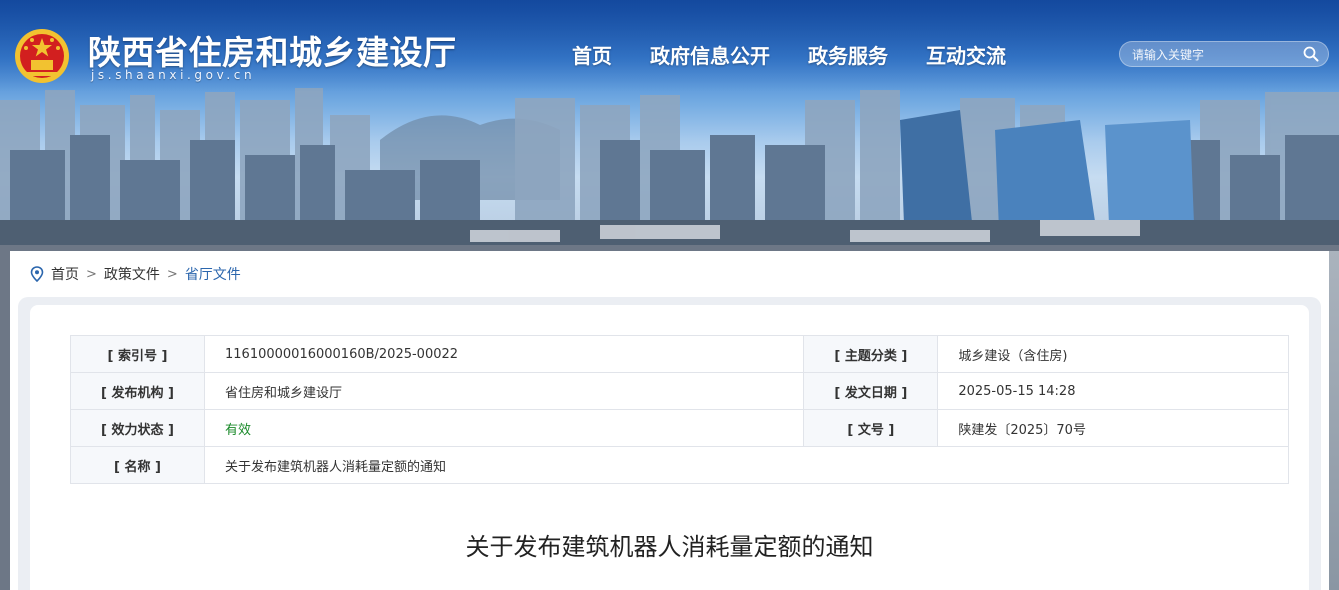  What do you see at coordinates (1311, 54) in the screenshot?
I see `search-icon` at bounding box center [1311, 54].